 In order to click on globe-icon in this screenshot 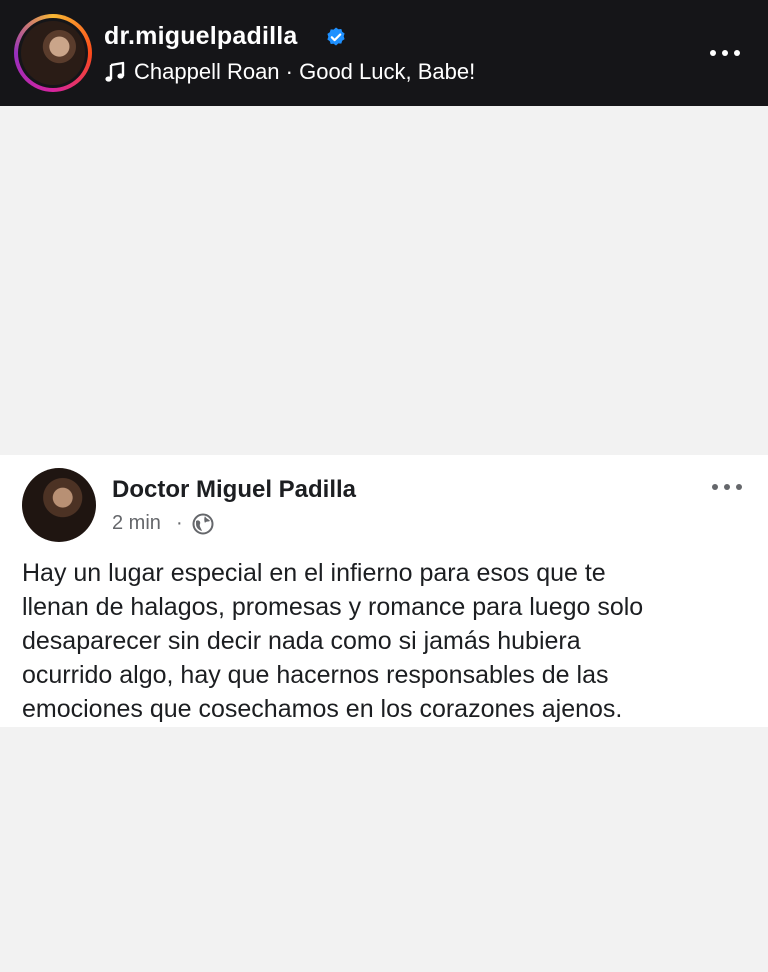, I will do `click(203, 524)`.